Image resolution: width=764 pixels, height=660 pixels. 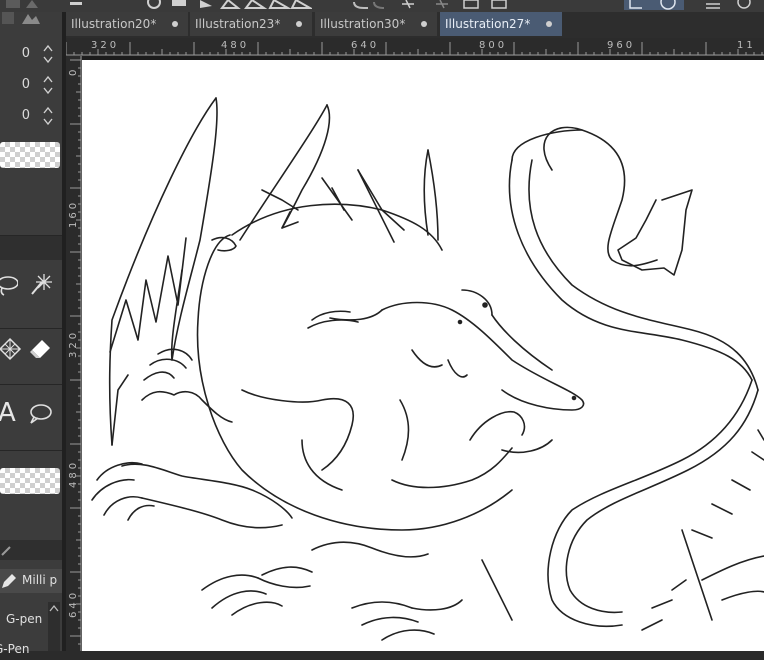 I want to click on text-tool-icon: A, so click(x=8, y=413).